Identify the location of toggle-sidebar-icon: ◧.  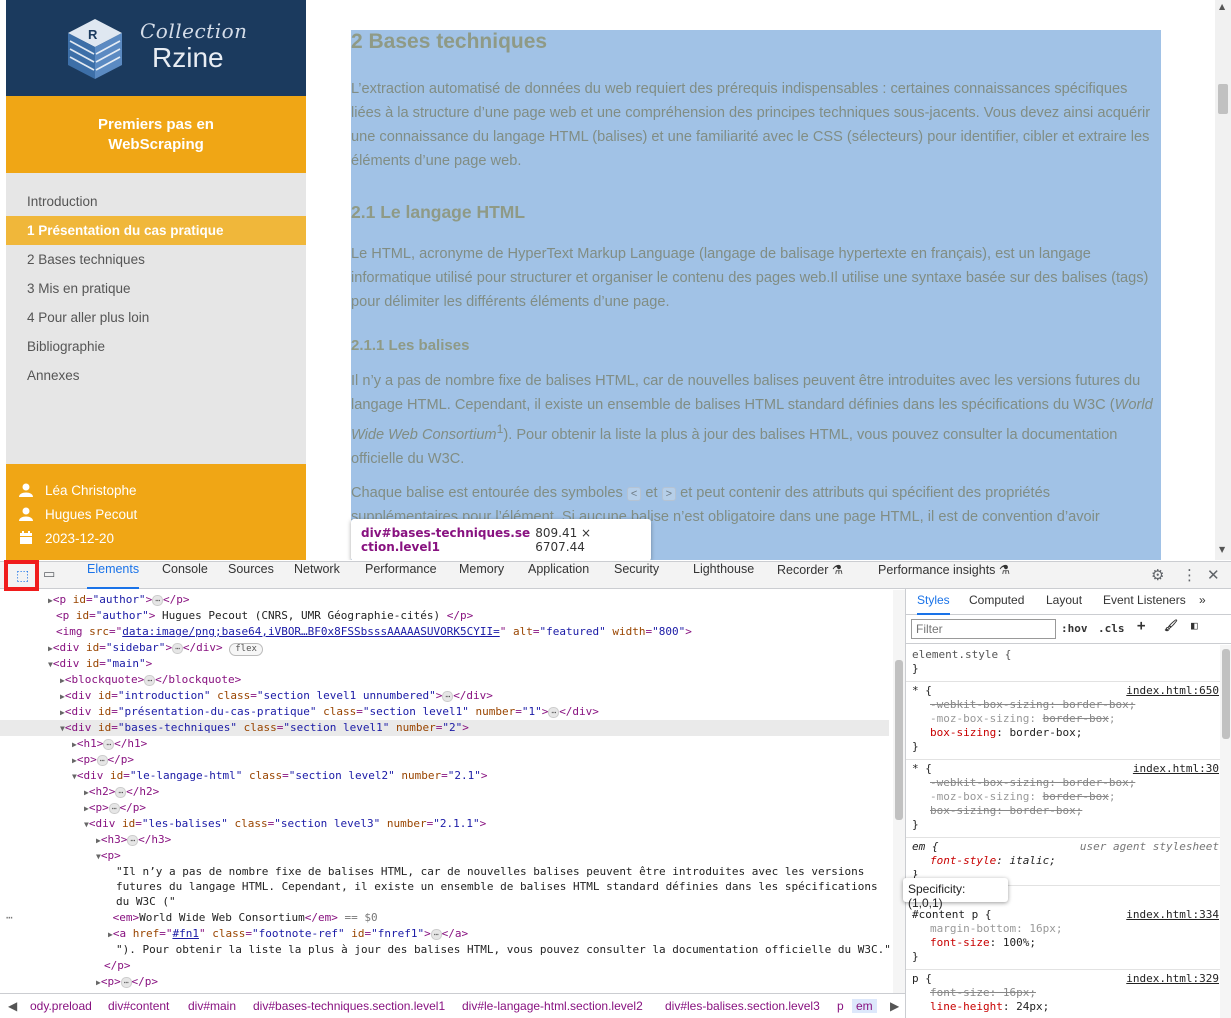
(1194, 625).